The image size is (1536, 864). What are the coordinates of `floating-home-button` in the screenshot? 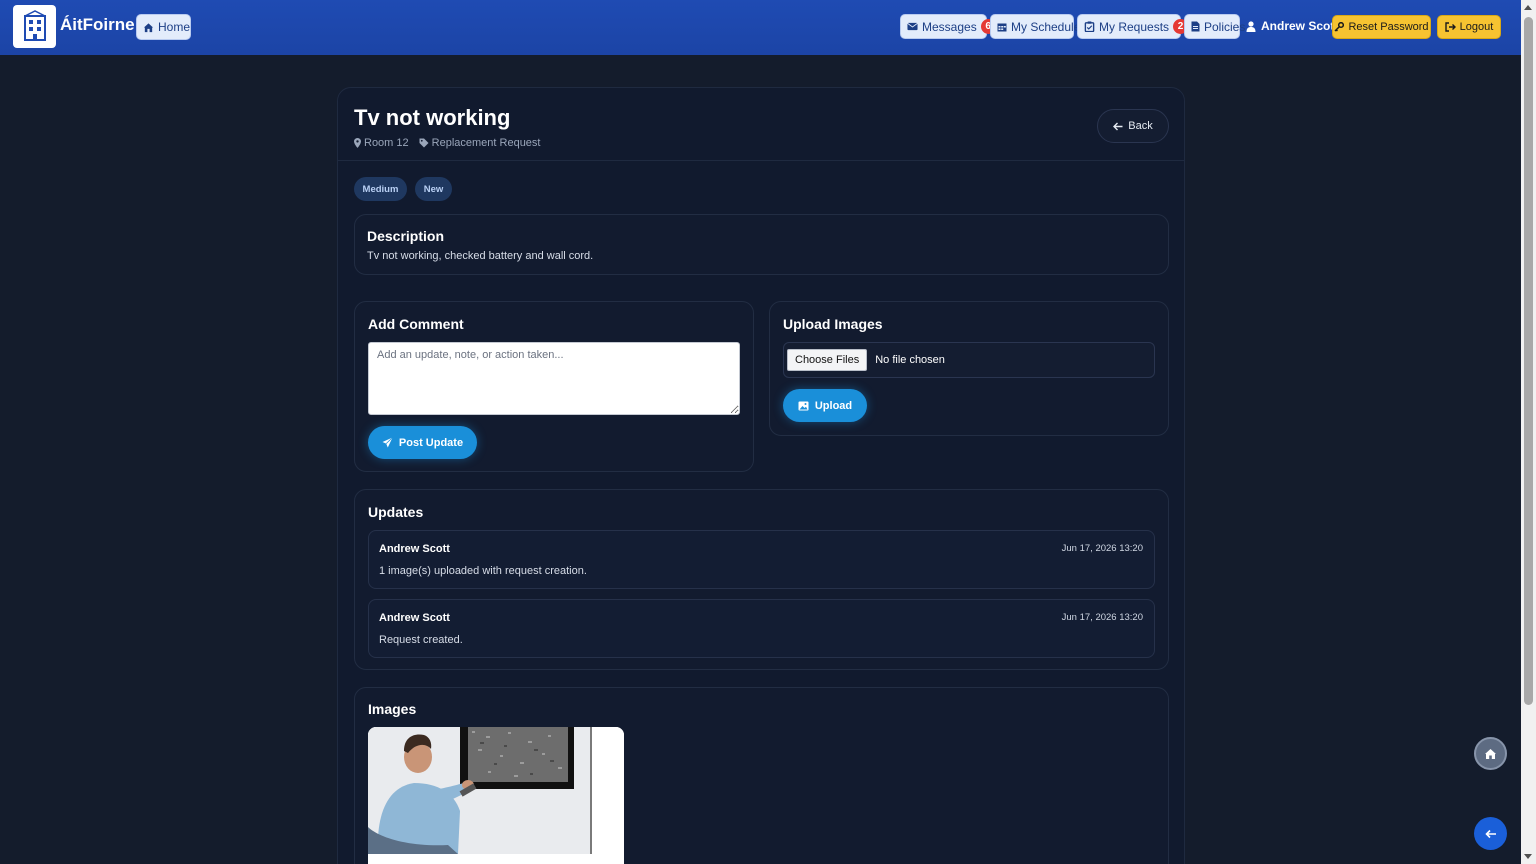 It's located at (1490, 753).